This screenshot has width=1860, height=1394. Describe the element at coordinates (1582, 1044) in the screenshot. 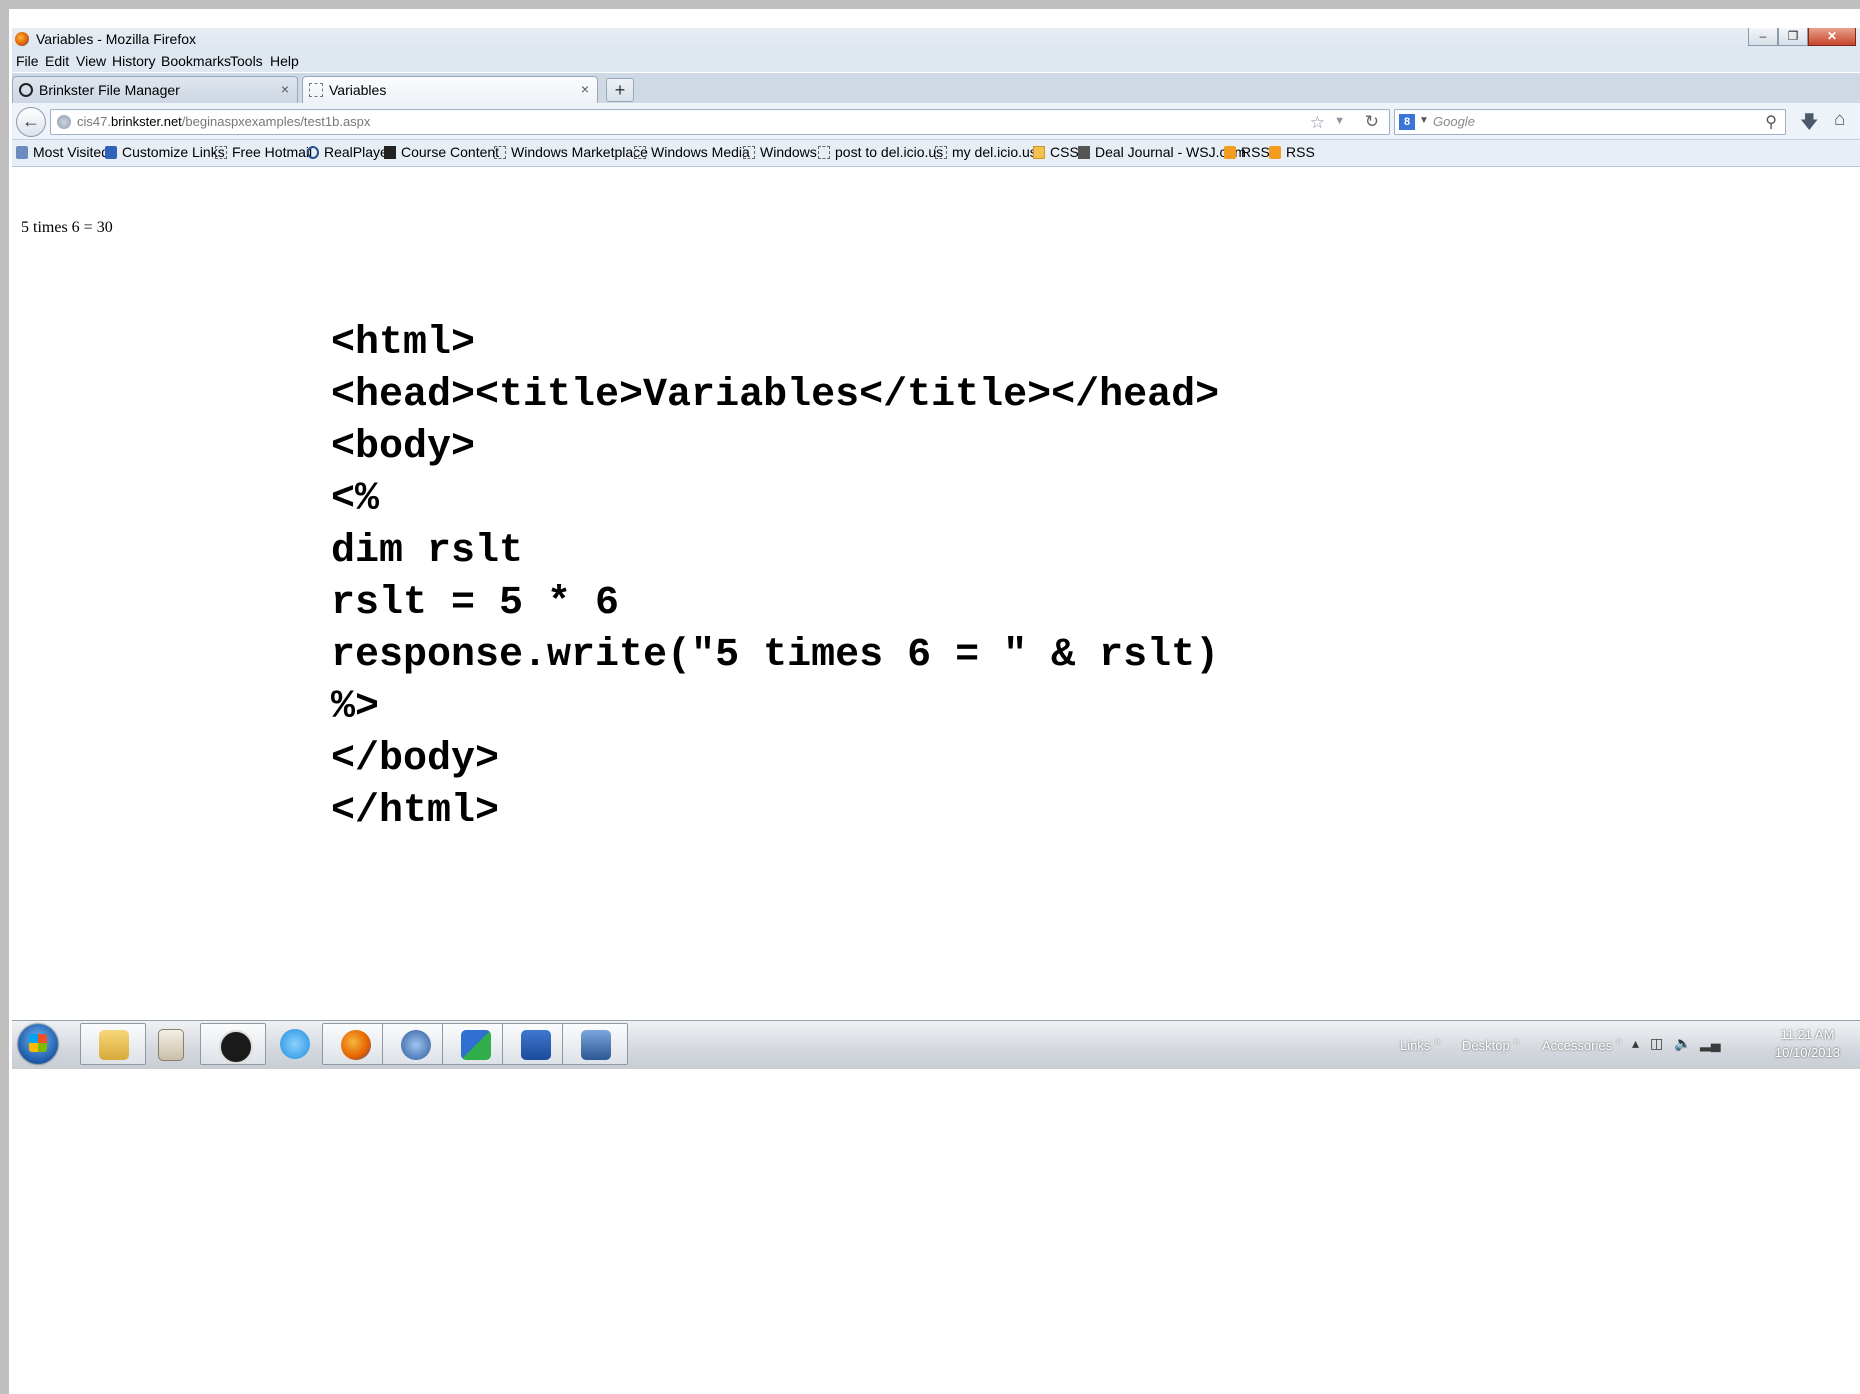

I see `toolbar-accessories: Accessories»` at that location.